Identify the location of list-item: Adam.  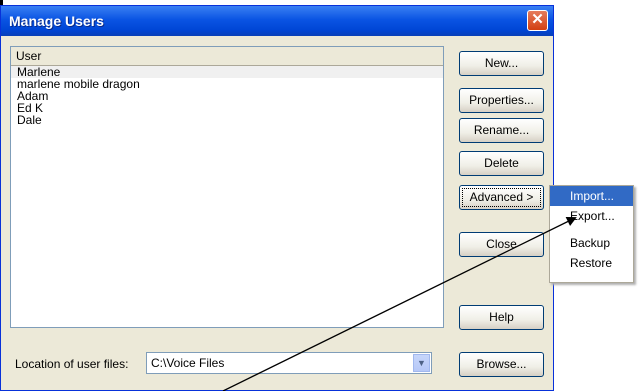
(227, 96).